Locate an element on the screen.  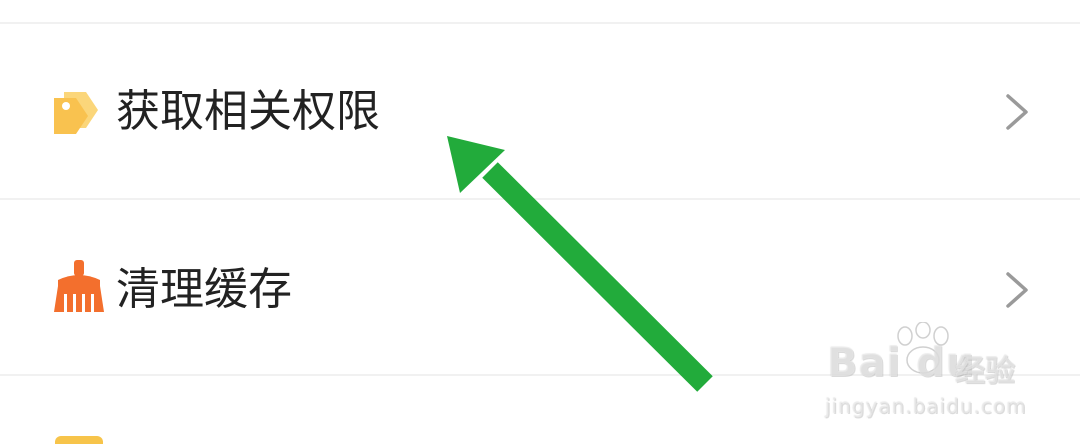
watermark-brand-cn: 经验 is located at coordinates (985, 371).